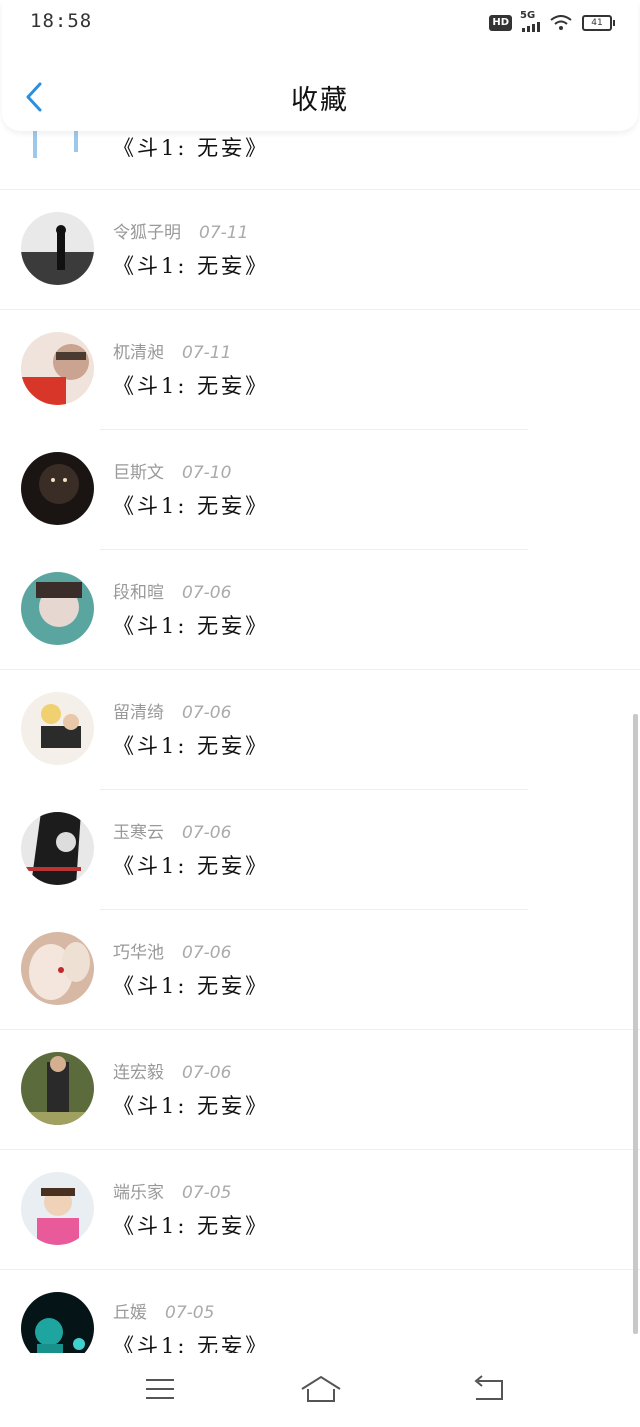  What do you see at coordinates (320, 100) in the screenshot?
I see `page-title: 收藏` at bounding box center [320, 100].